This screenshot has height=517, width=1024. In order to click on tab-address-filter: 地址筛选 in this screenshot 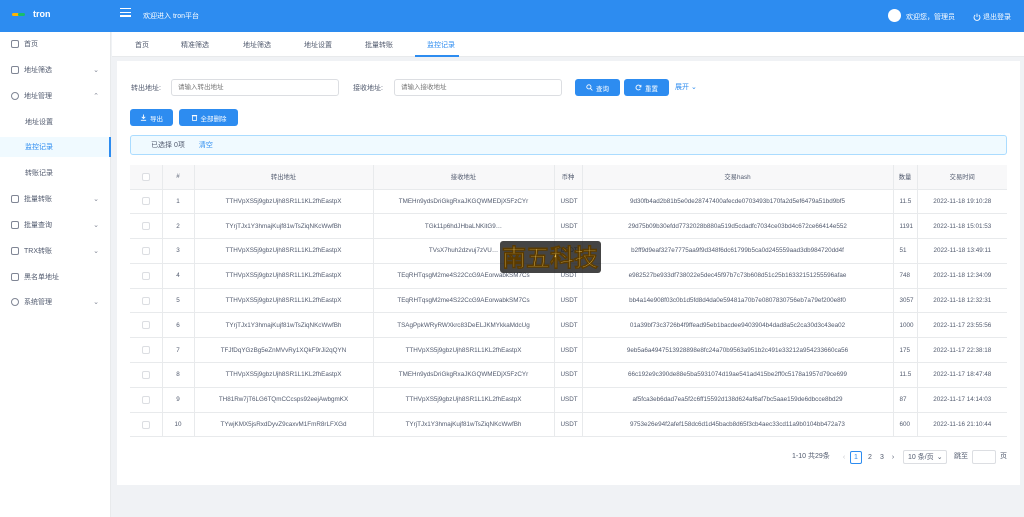, I will do `click(257, 45)`.